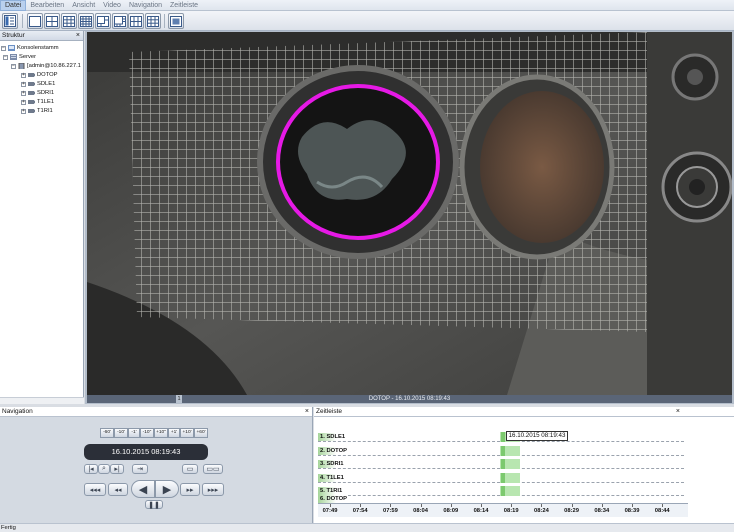 The width and height of the screenshot is (734, 532). Describe the element at coordinates (83, 5) in the screenshot. I see `menu-ansicht: Ansicht` at that location.